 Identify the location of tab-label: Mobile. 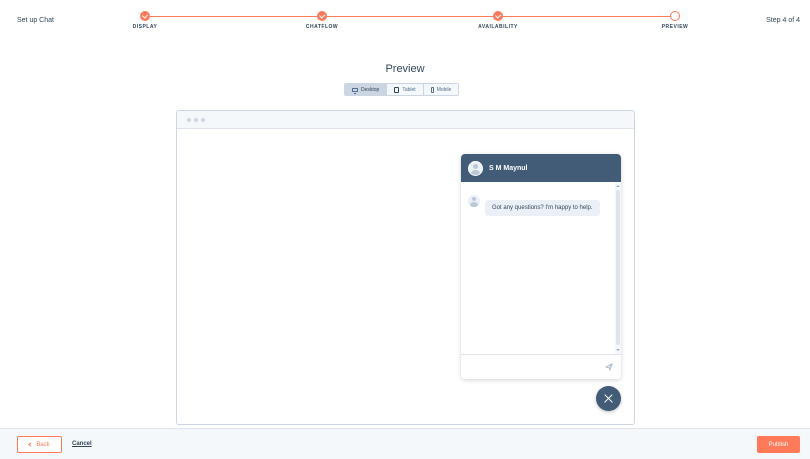
(444, 89).